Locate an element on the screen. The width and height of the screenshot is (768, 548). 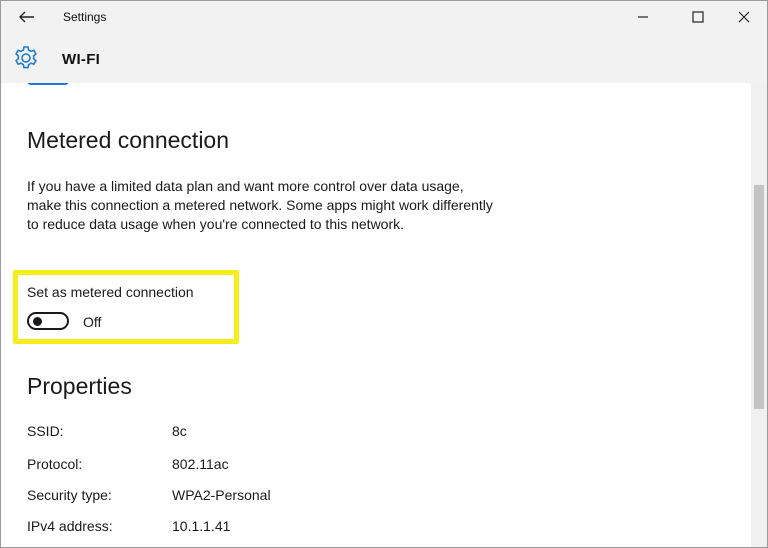
metered-heading: Metered connection is located at coordinates (128, 140).